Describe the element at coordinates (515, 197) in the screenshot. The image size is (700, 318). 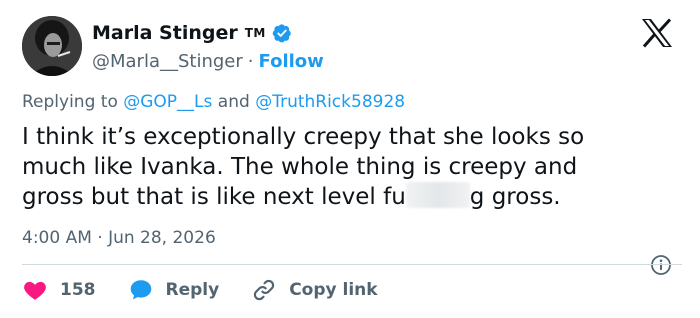
I see `tweet-line-end: g gross.` at that location.